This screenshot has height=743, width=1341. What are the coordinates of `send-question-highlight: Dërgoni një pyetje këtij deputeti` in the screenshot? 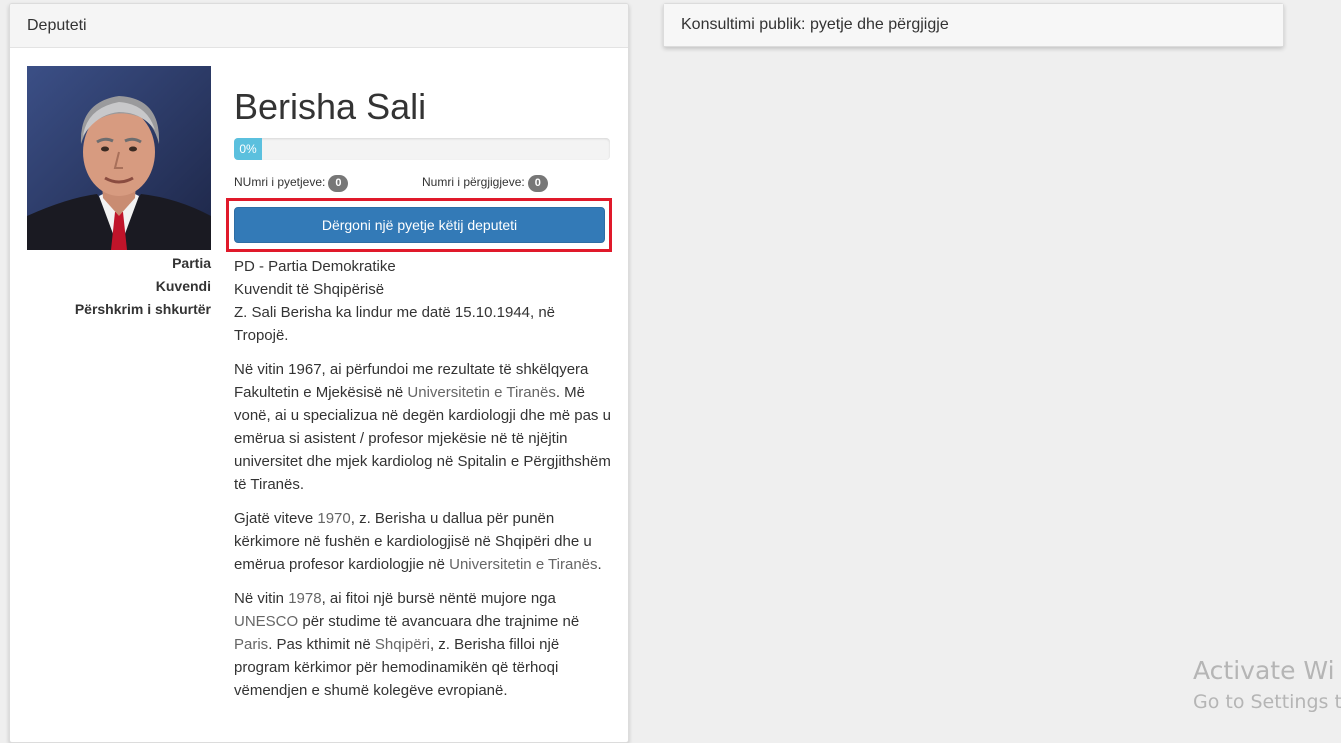 It's located at (419, 225).